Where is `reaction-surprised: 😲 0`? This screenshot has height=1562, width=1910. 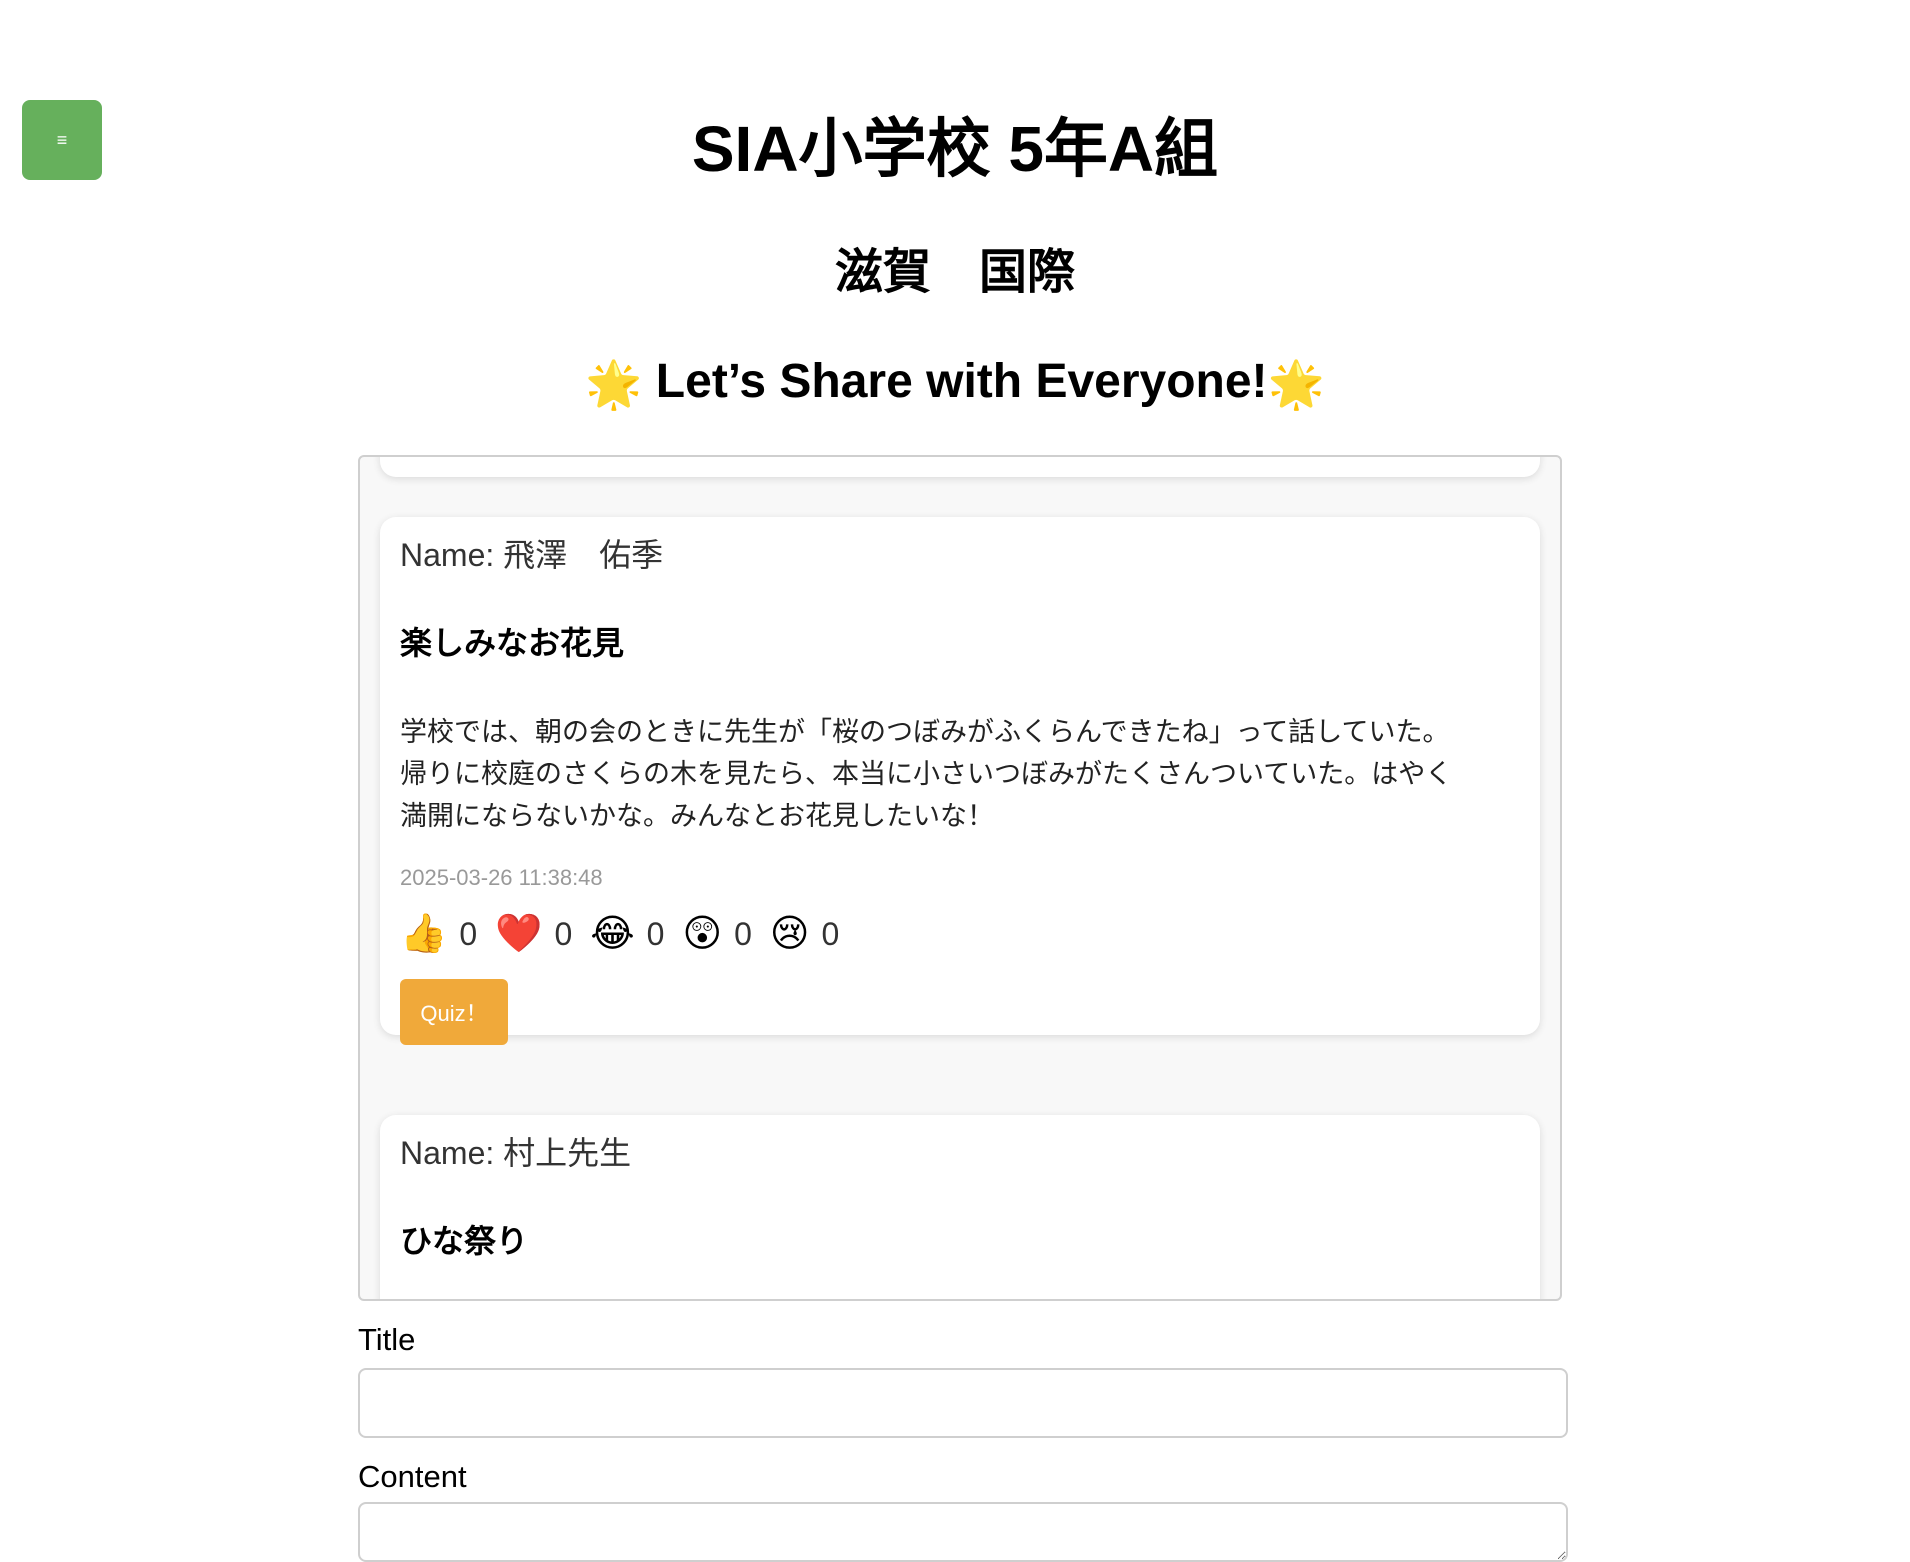 reaction-surprised: 😲 0 is located at coordinates (716, 934).